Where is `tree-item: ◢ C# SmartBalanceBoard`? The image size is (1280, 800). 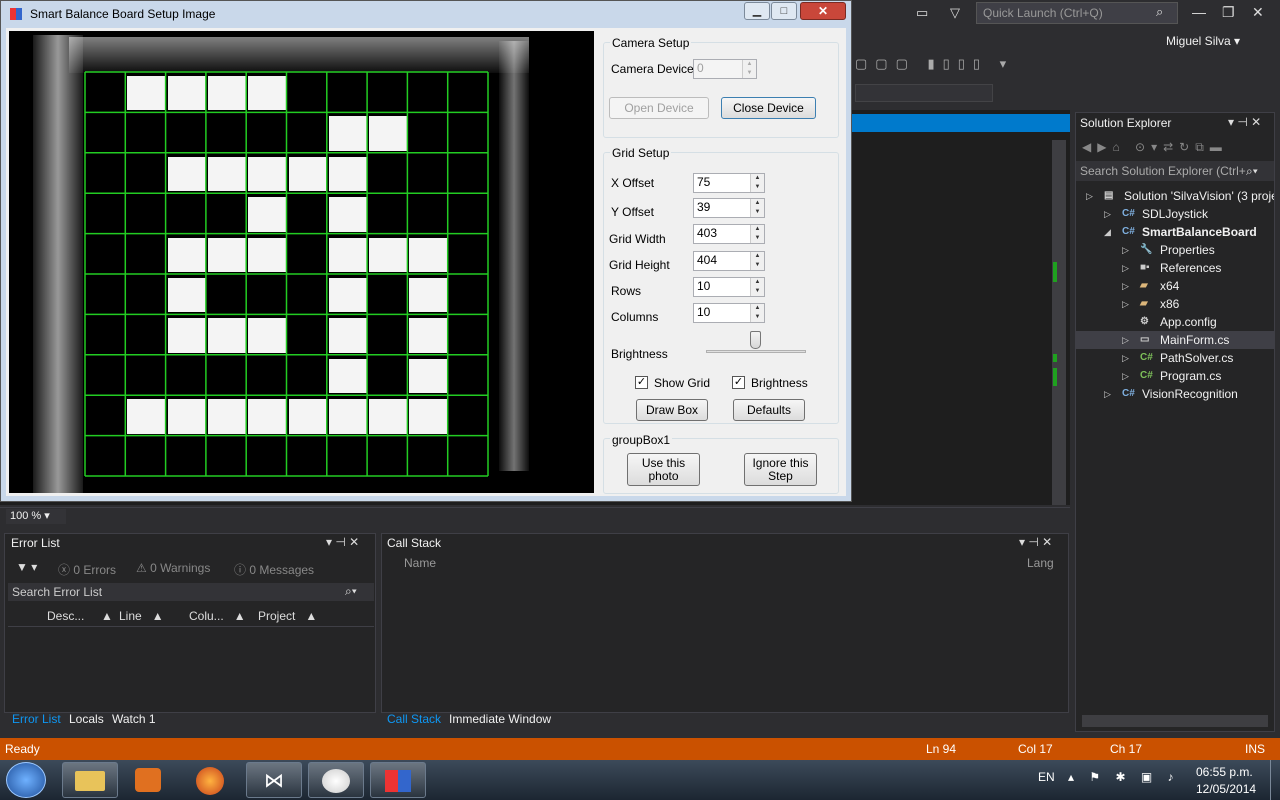 tree-item: ◢ C# SmartBalanceBoard is located at coordinates (1175, 232).